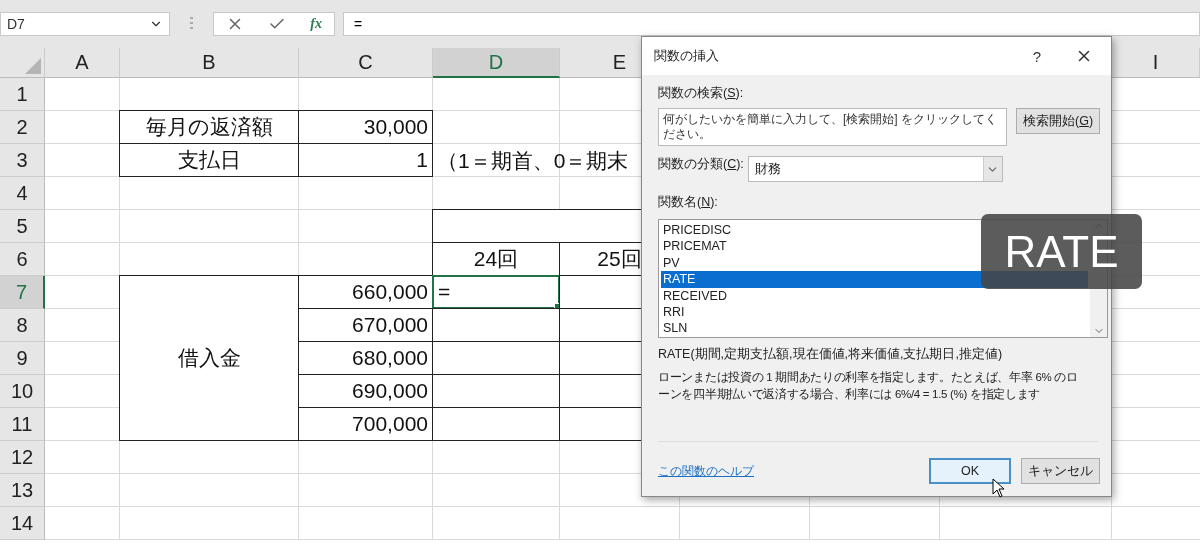 This screenshot has height=544, width=1200. Describe the element at coordinates (209, 127) in the screenshot. I see `table-cell: 毎月の返済額` at that location.